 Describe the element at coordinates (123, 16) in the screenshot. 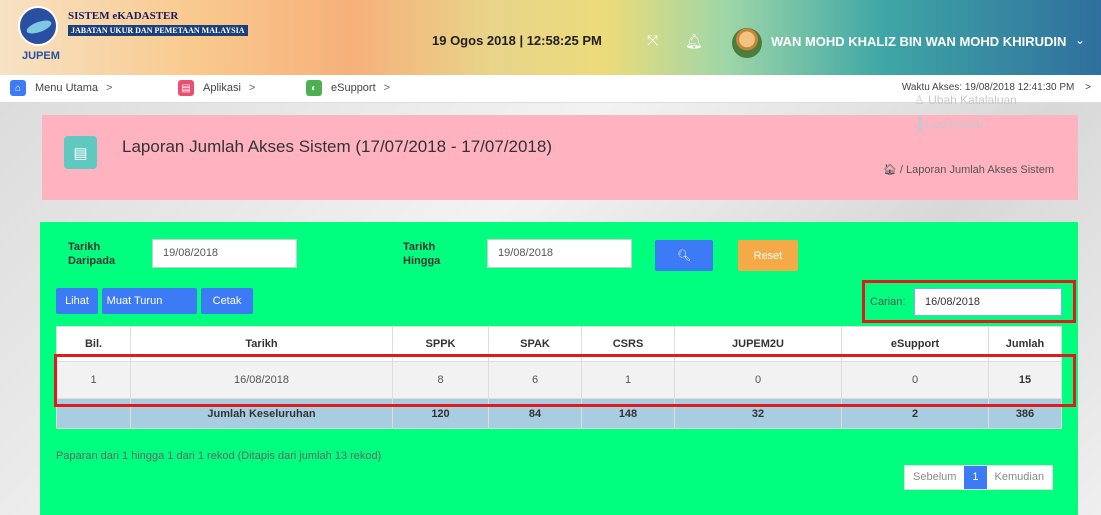

I see `system-title-text: SISTEM eKADASTER` at that location.